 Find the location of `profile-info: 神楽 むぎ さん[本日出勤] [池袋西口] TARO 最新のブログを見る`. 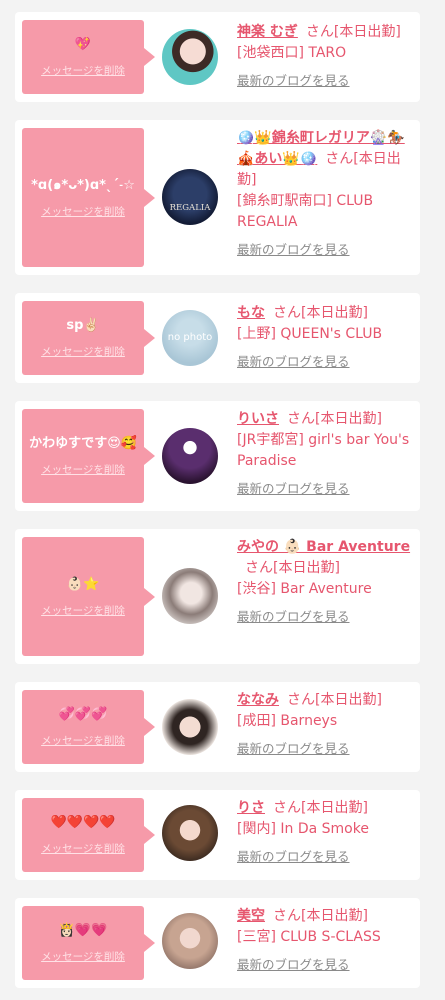

profile-info: 神楽 むぎ さん[本日出勤] [池袋西口] TARO 最新のブログを見る is located at coordinates (326, 56).